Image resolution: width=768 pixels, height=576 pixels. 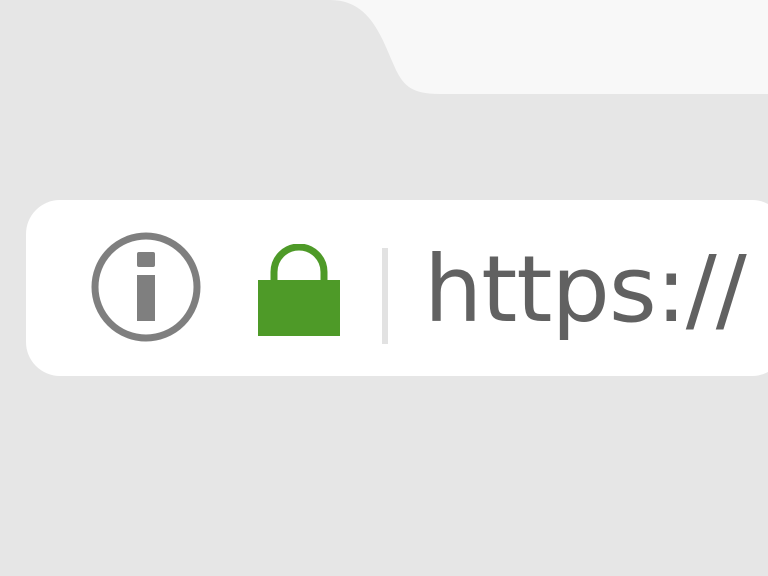 What do you see at coordinates (299, 290) in the screenshot?
I see `lock-icon` at bounding box center [299, 290].